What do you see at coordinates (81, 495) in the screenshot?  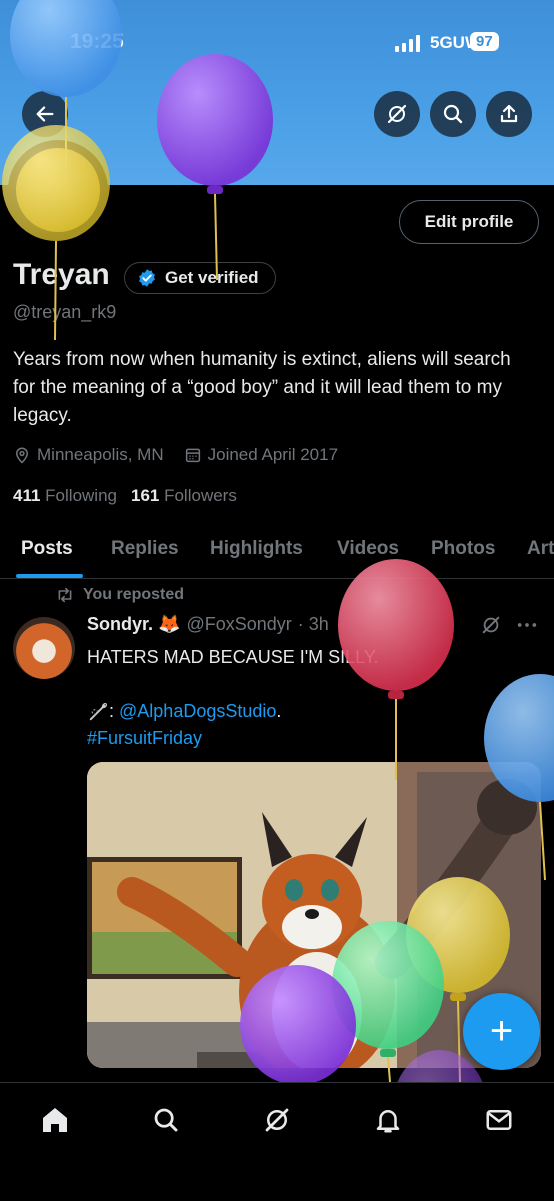 I see `following-label: Following` at bounding box center [81, 495].